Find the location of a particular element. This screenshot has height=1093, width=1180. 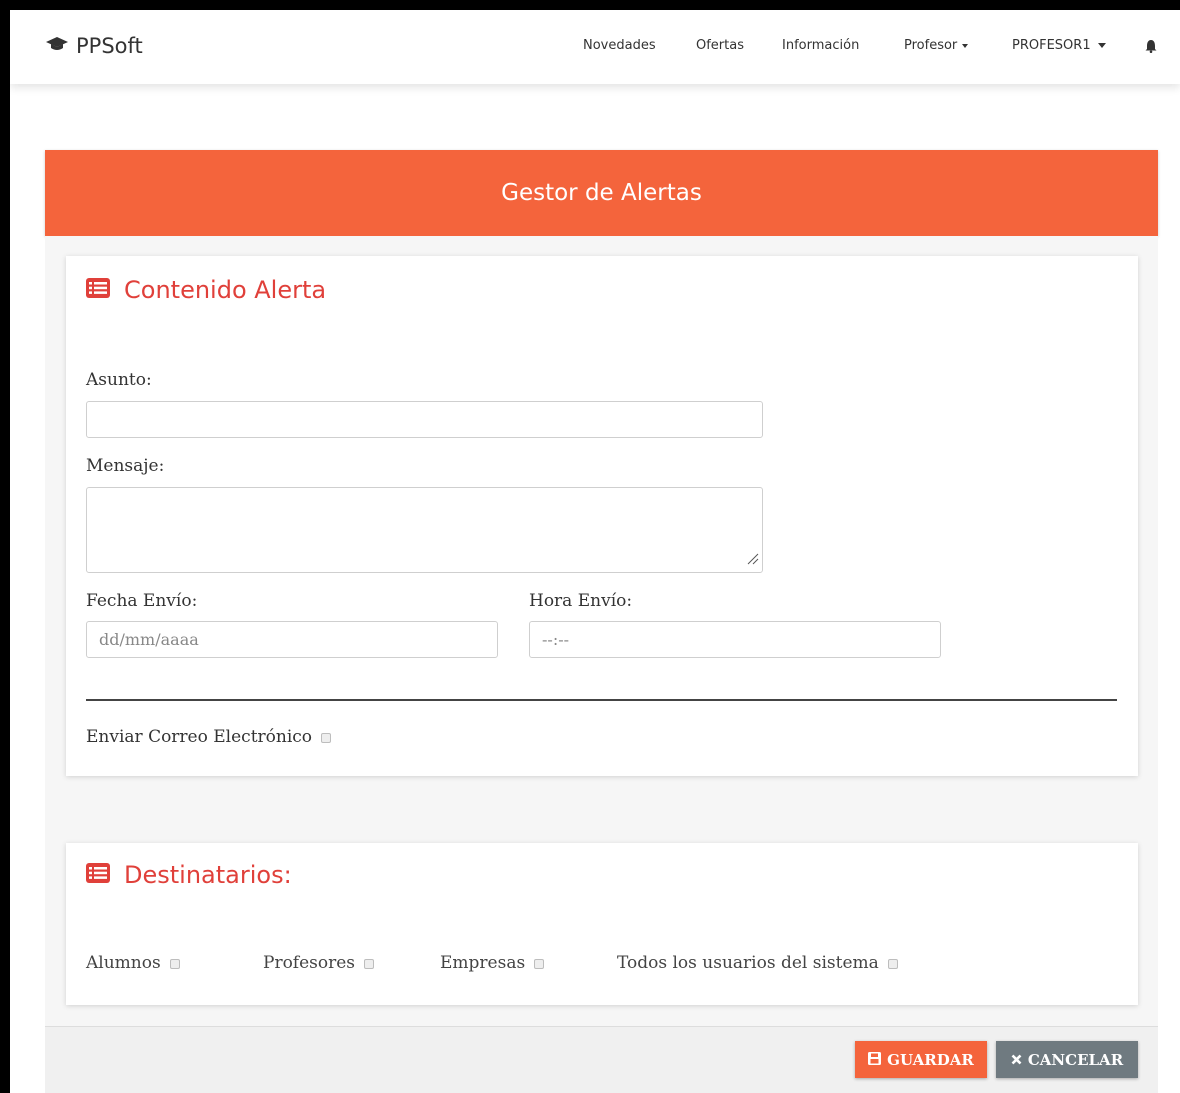

screenshot-frame-top is located at coordinates (590, 5).